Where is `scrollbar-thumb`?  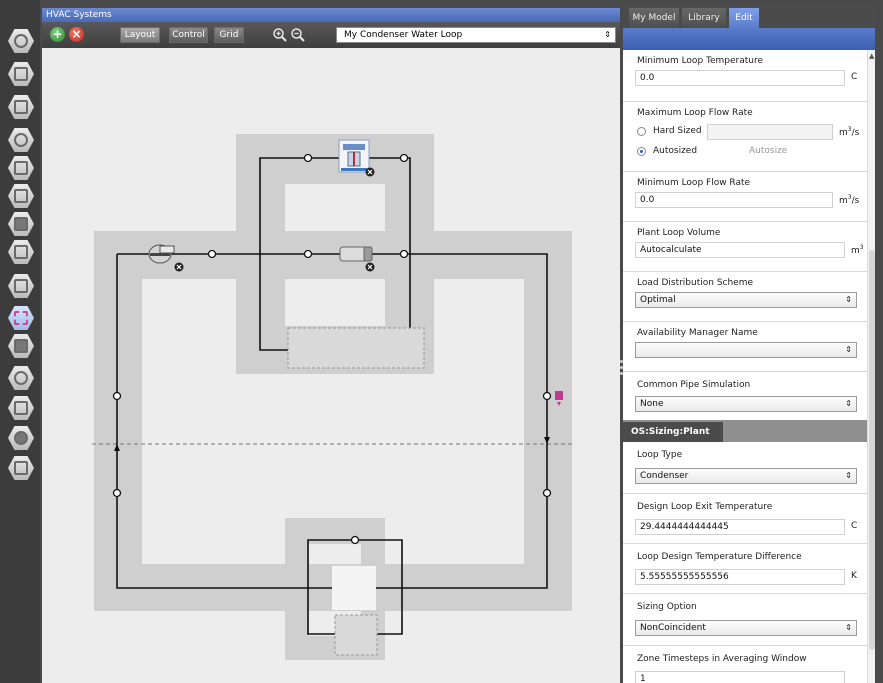 scrollbar-thumb is located at coordinates (872, 450).